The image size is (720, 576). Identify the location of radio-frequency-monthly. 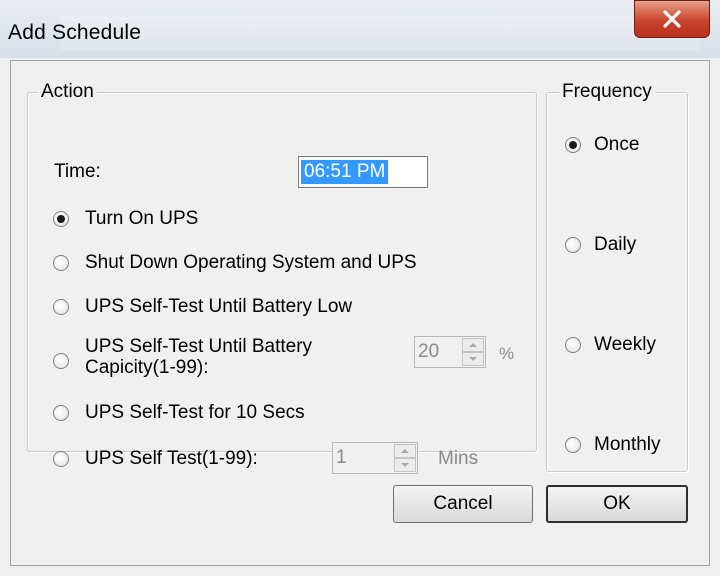
(573, 445).